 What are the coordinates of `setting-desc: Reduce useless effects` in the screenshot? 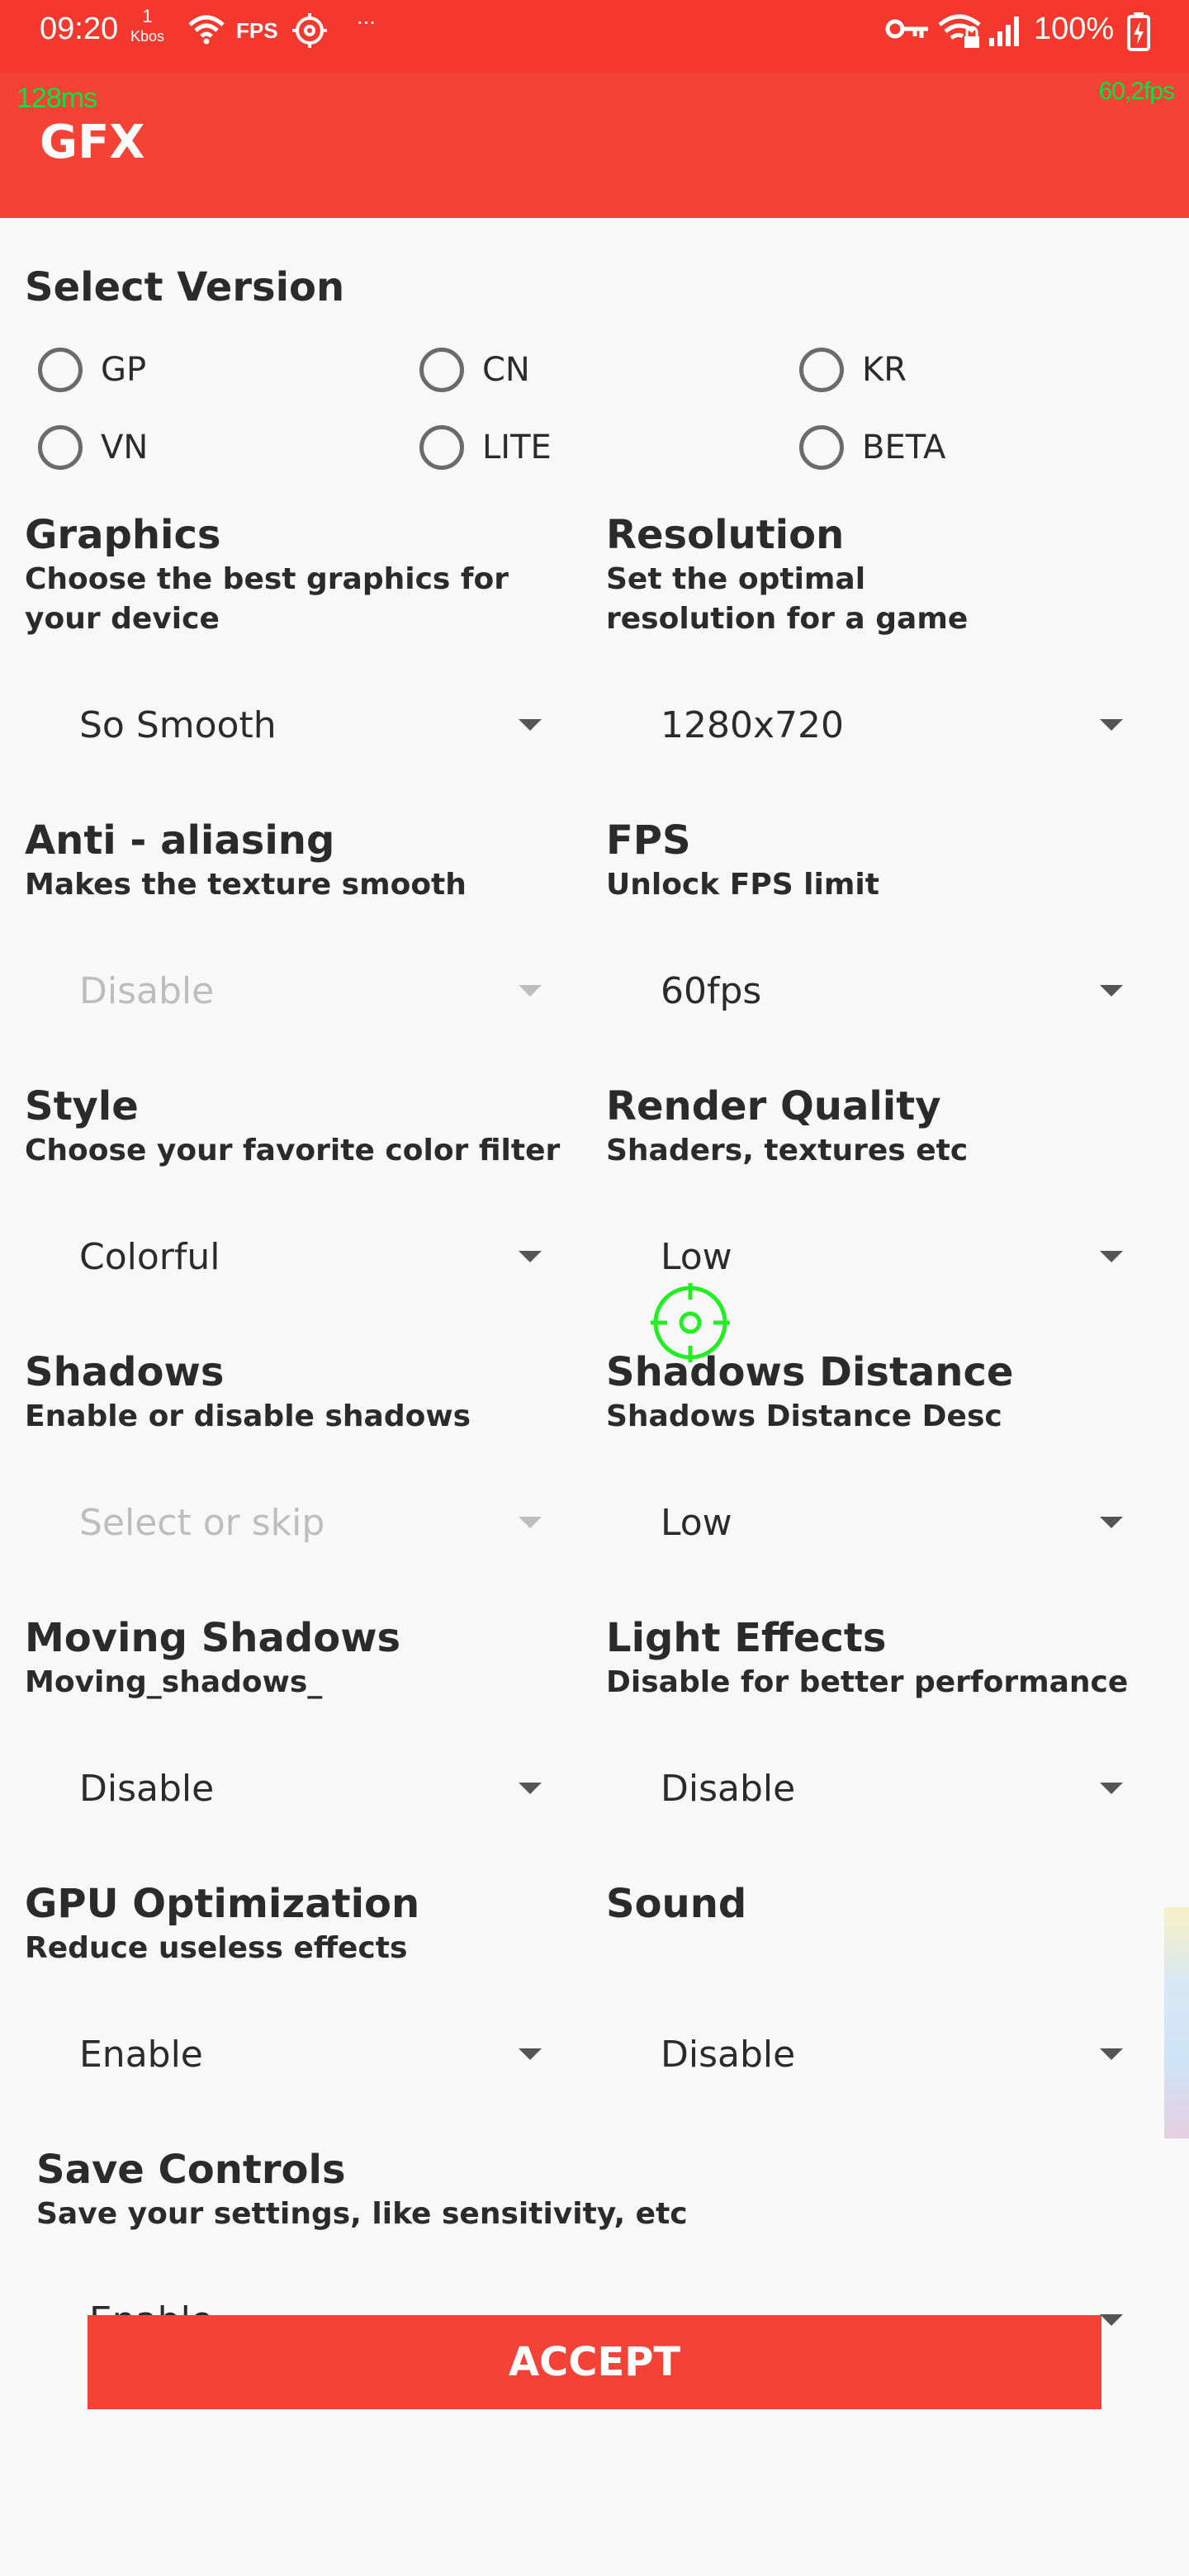 It's located at (216, 1948).